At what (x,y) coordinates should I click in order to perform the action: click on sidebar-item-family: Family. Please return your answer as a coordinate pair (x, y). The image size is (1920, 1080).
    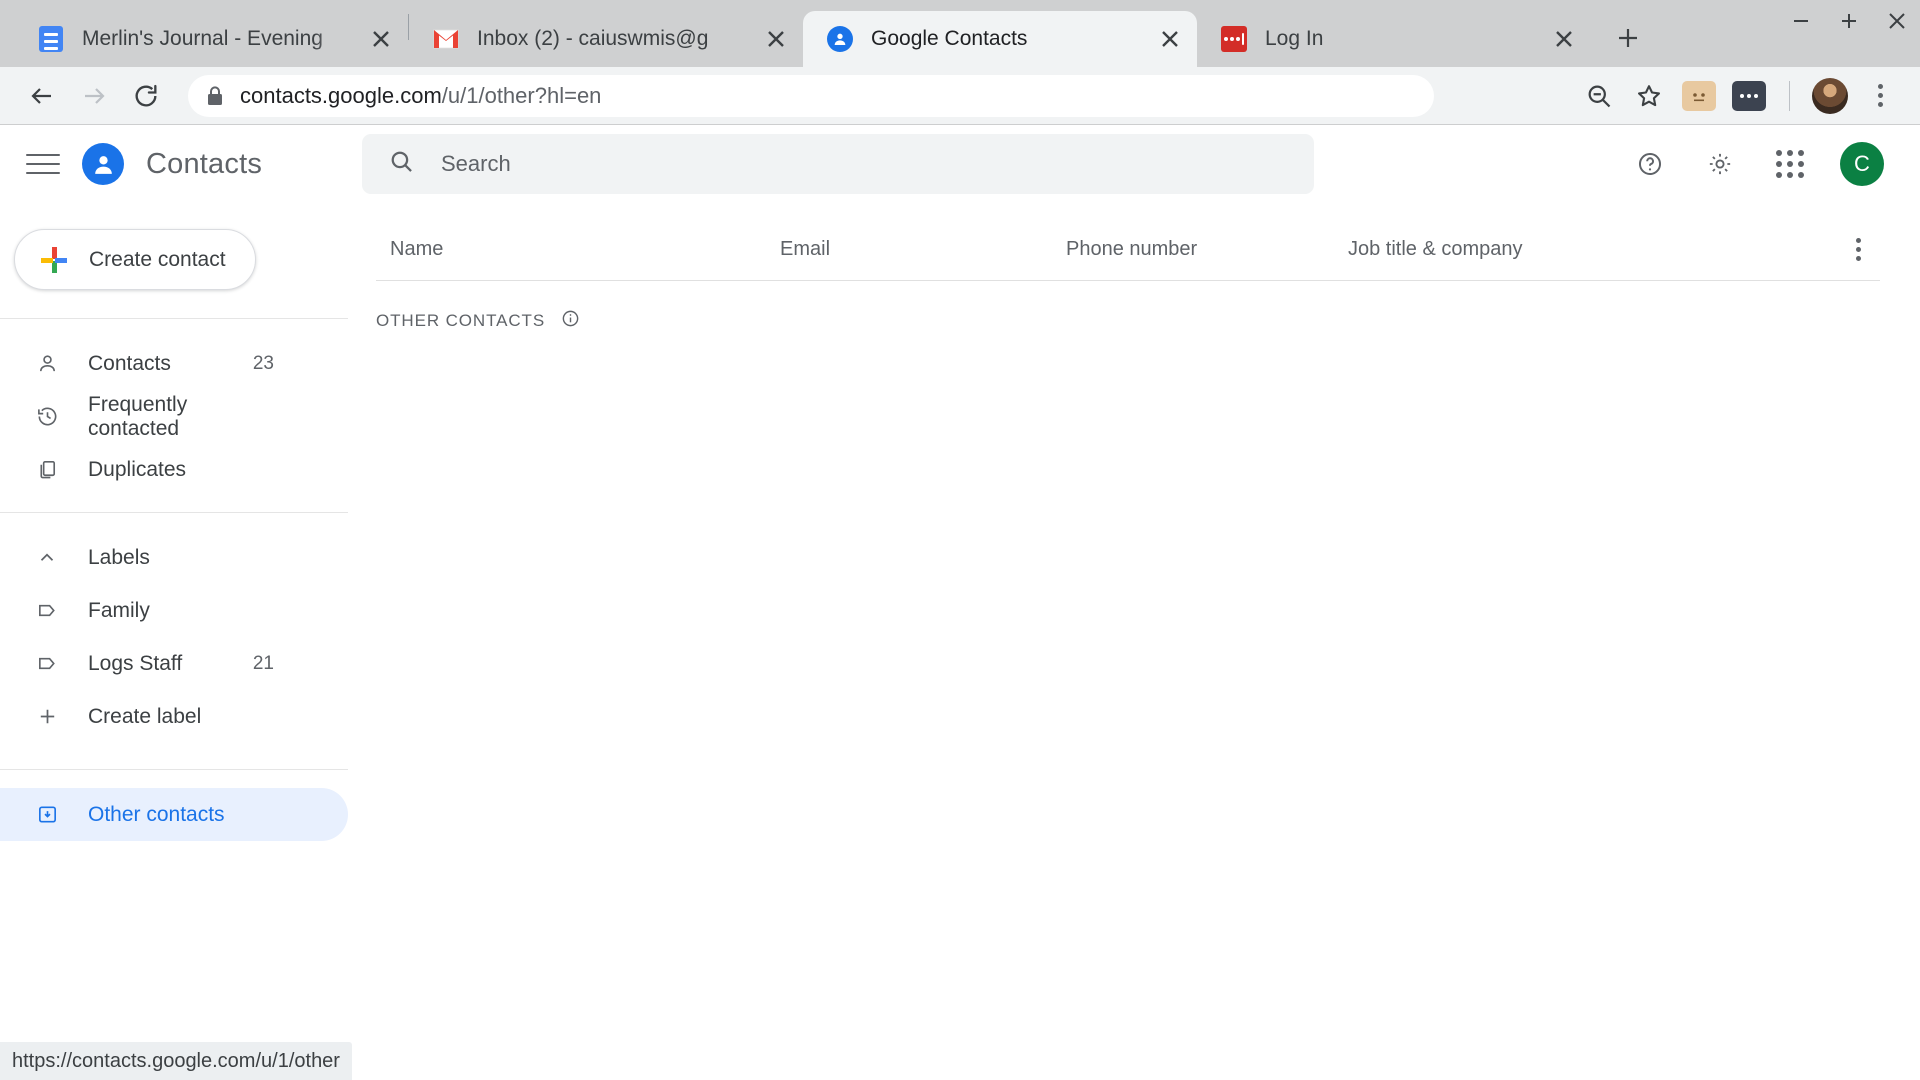
    Looking at the image, I should click on (174, 610).